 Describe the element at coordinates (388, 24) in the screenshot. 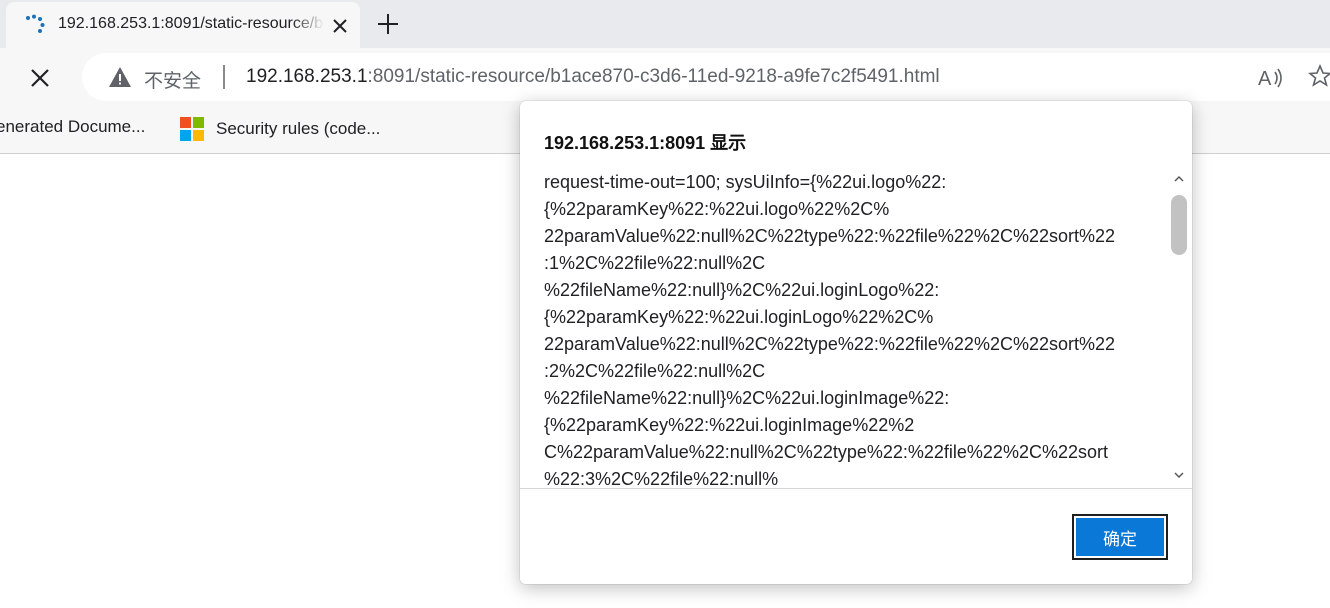

I see `plus-icon` at that location.